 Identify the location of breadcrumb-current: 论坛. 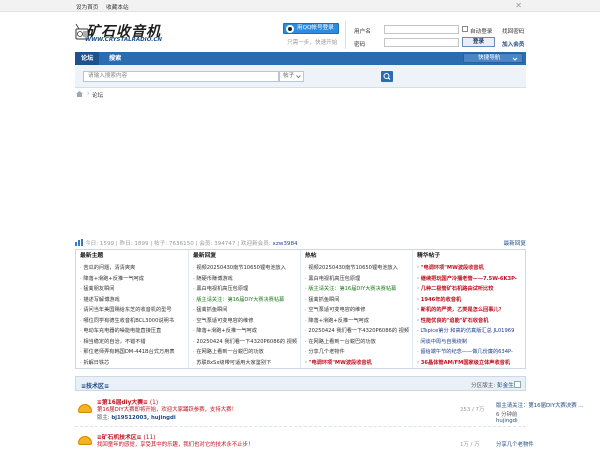
(97, 95).